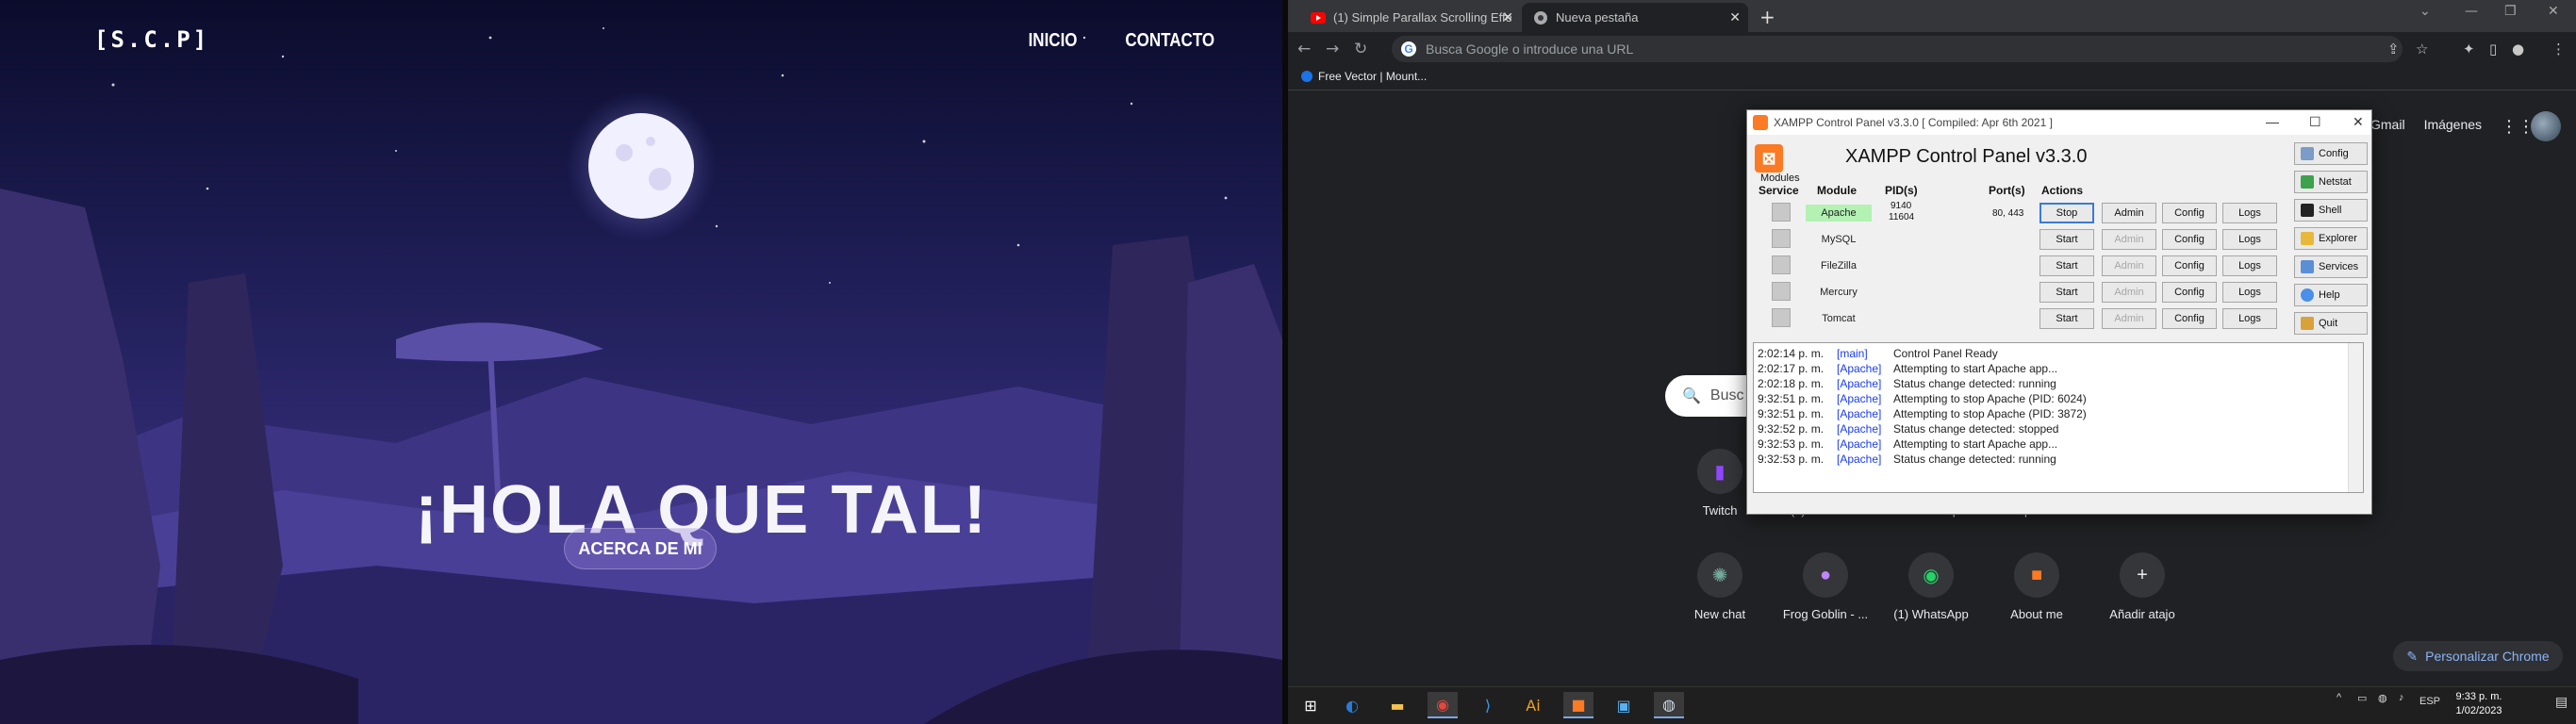  Describe the element at coordinates (1488, 705) in the screenshot. I see `vscode-icon: ⟩` at that location.